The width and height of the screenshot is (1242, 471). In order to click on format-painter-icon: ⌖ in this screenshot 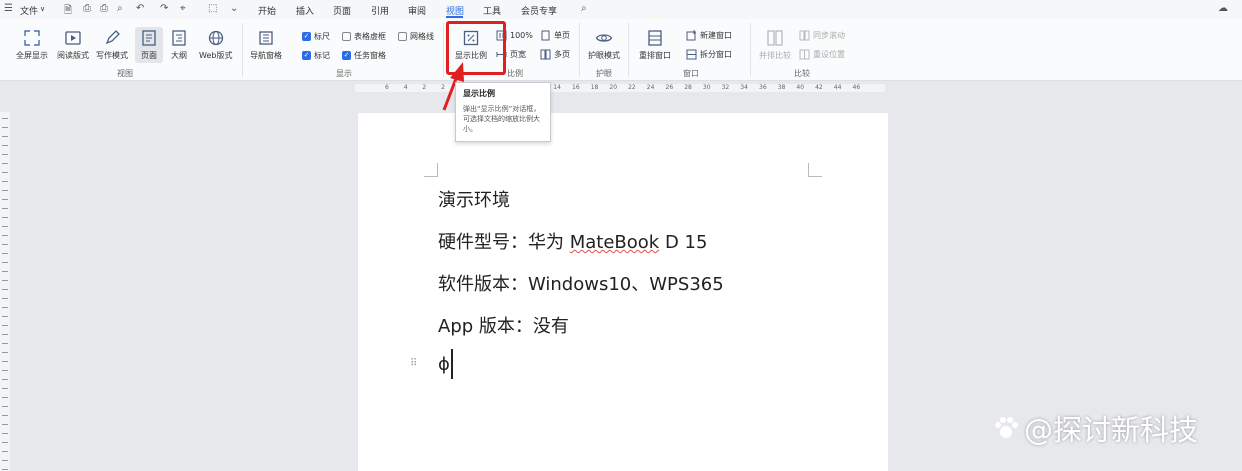, I will do `click(183, 8)`.